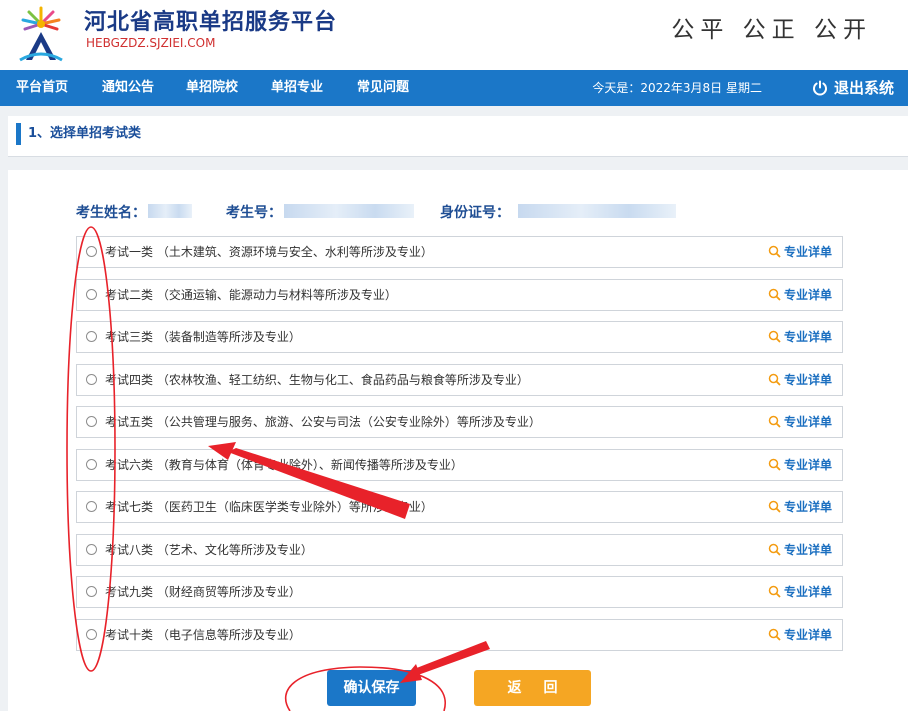  What do you see at coordinates (151, 43) in the screenshot?
I see `site-url: HEBGZDZ.SJZIEI.COM` at bounding box center [151, 43].